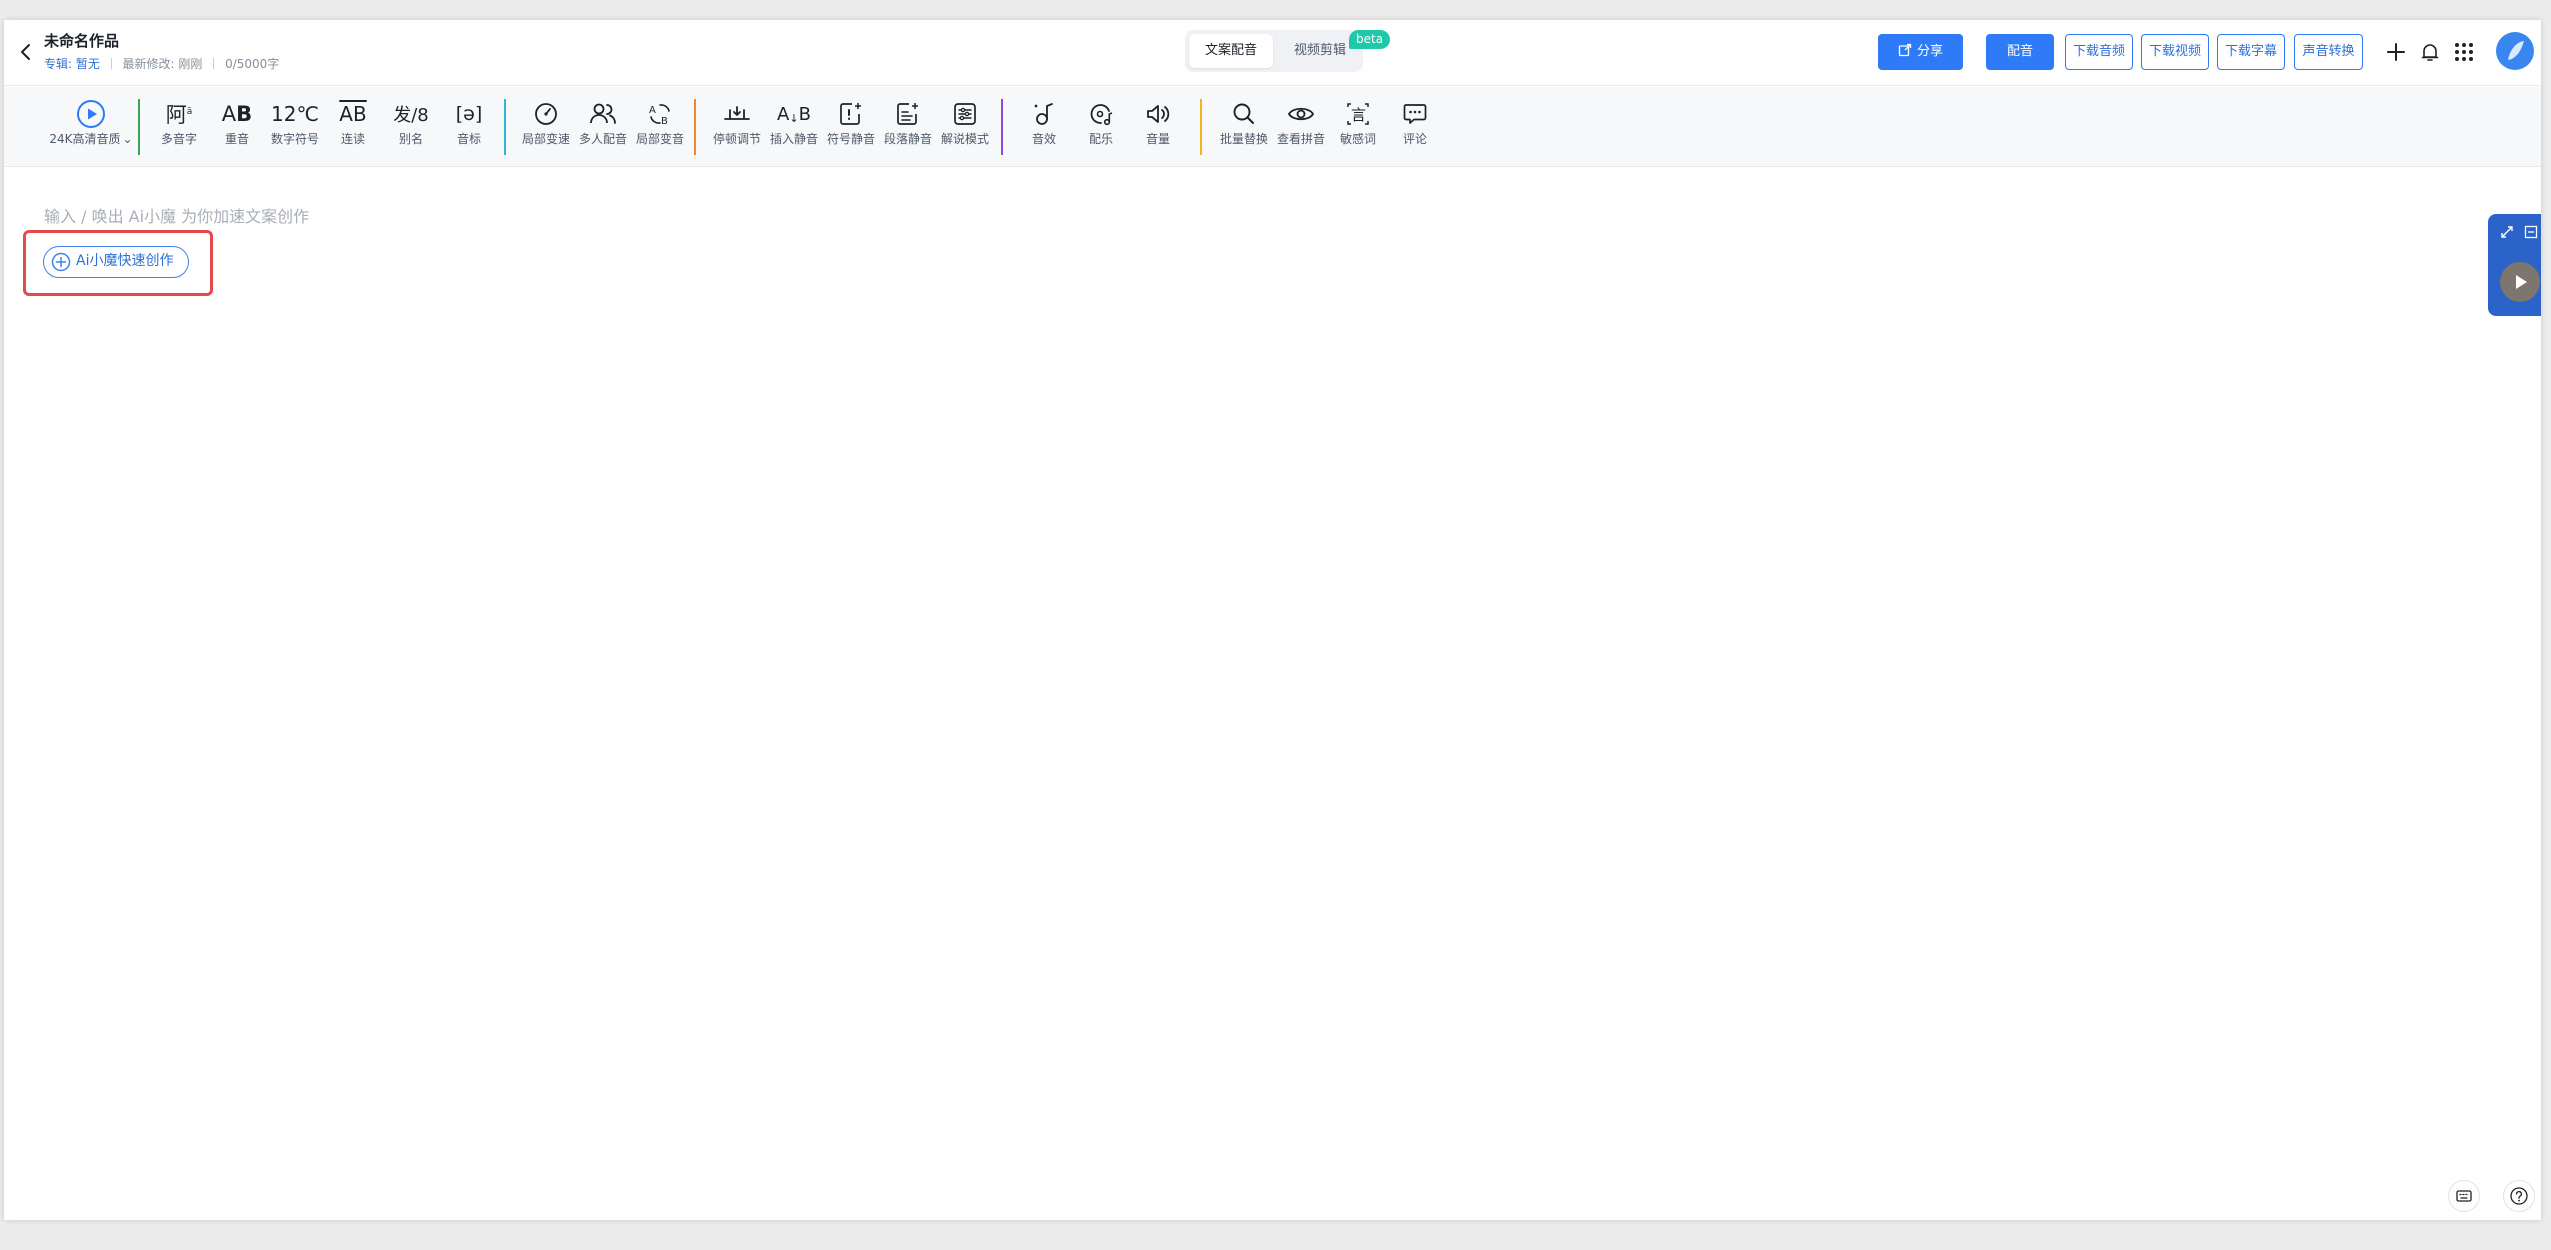 The image size is (2551, 1250). Describe the element at coordinates (2515, 51) in the screenshot. I see `avatar` at that location.